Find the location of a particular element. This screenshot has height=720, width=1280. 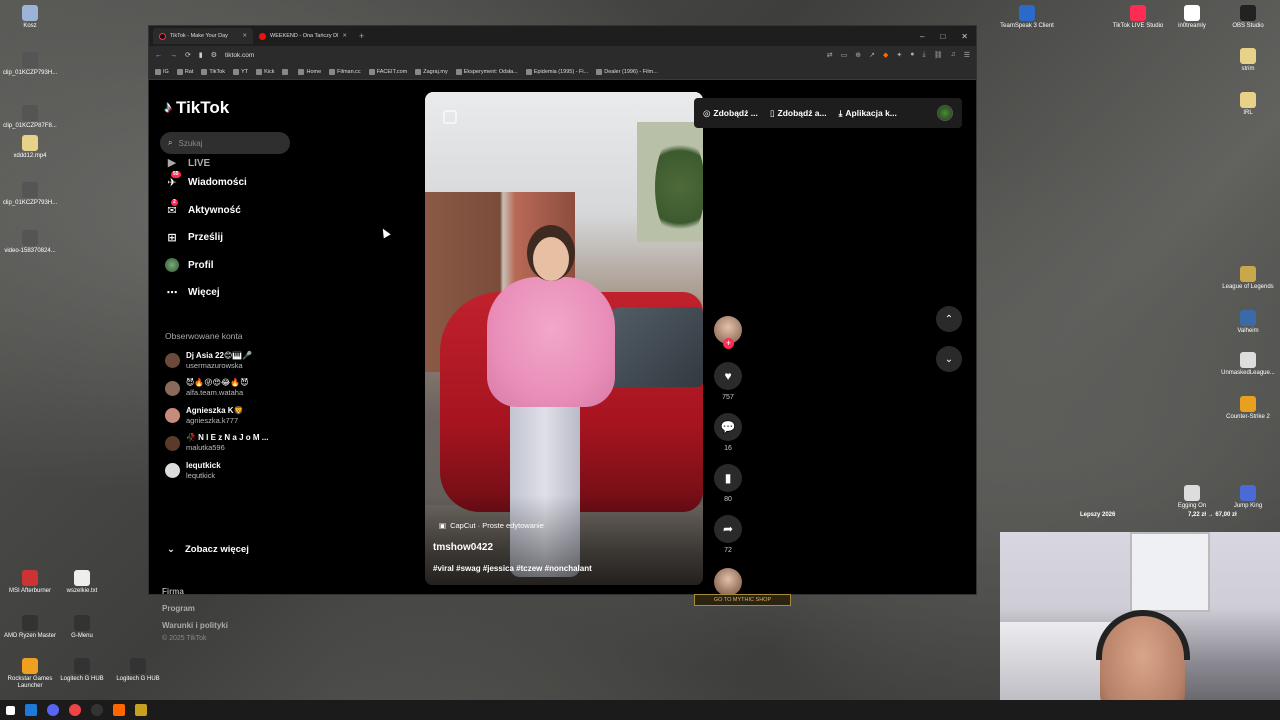

bookmark-item: TikTok is located at coordinates (213, 71).